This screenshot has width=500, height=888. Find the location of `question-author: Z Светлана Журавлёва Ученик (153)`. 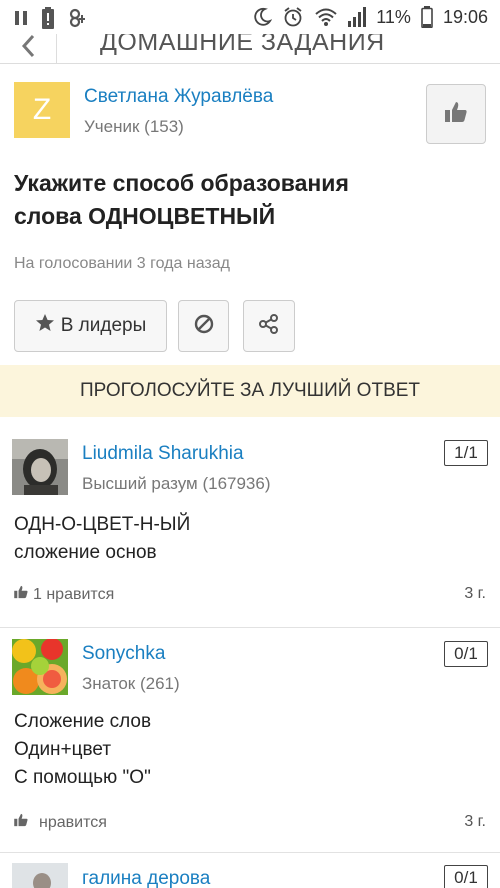

question-author: Z Светлана Журавлёва Ученик (153) is located at coordinates (250, 113).